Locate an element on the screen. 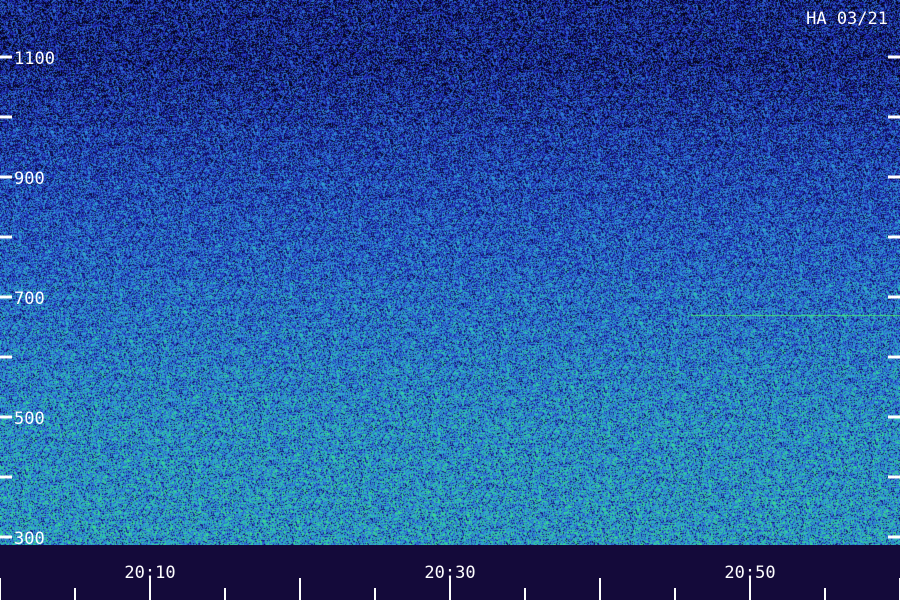 This screenshot has height=600, width=900. y-tick-label: 900 is located at coordinates (29, 179).